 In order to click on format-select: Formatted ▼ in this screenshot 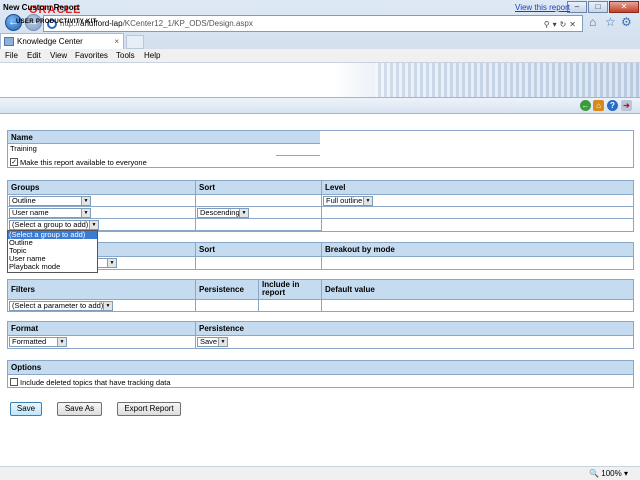, I will do `click(38, 342)`.